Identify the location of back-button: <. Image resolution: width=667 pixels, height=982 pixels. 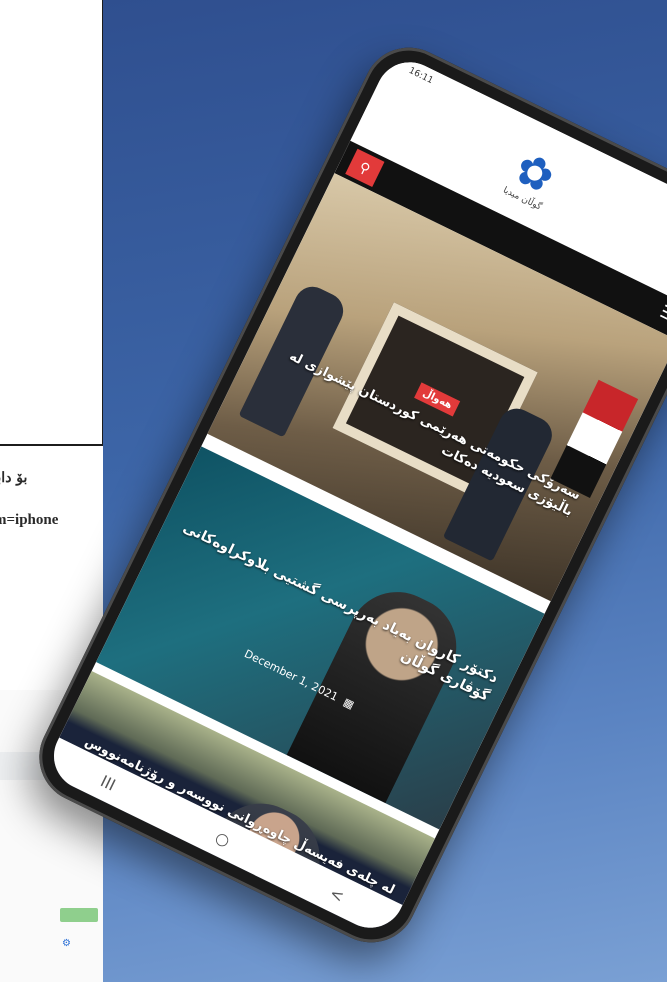
(337, 894).